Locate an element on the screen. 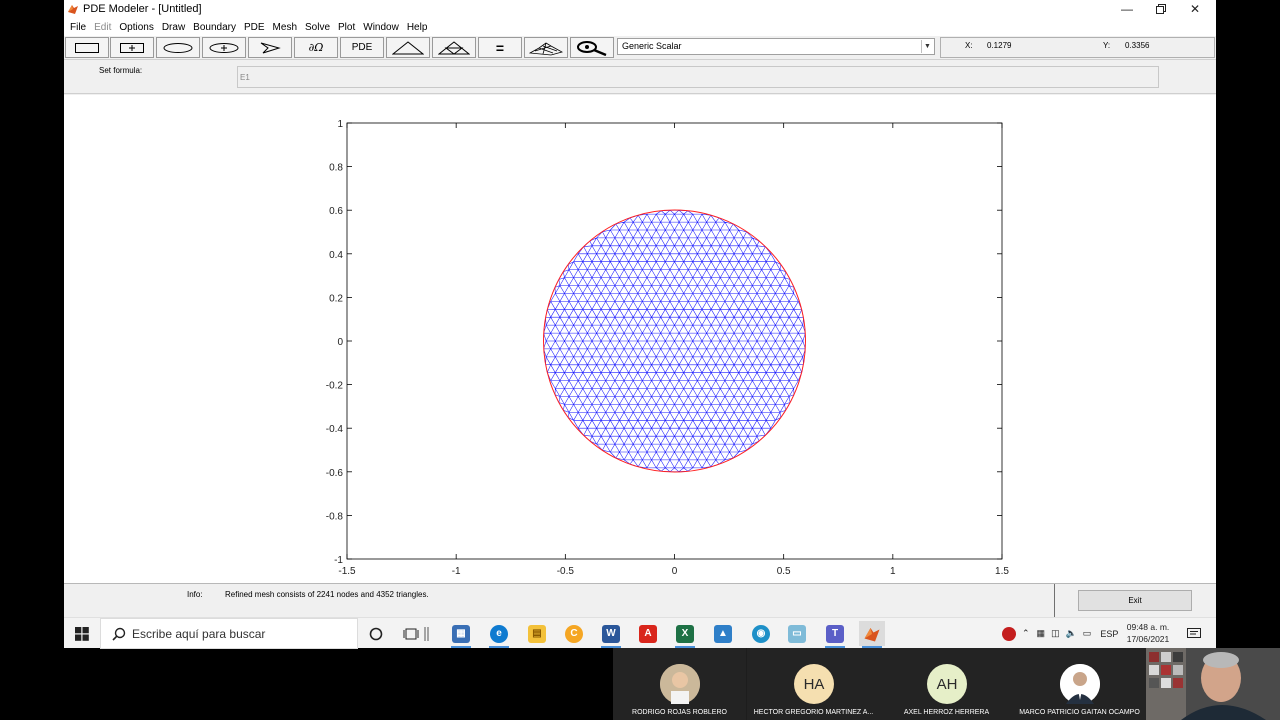 The image size is (1280, 720). window-title: PDE Modeler - [Untitled] is located at coordinates (142, 9).